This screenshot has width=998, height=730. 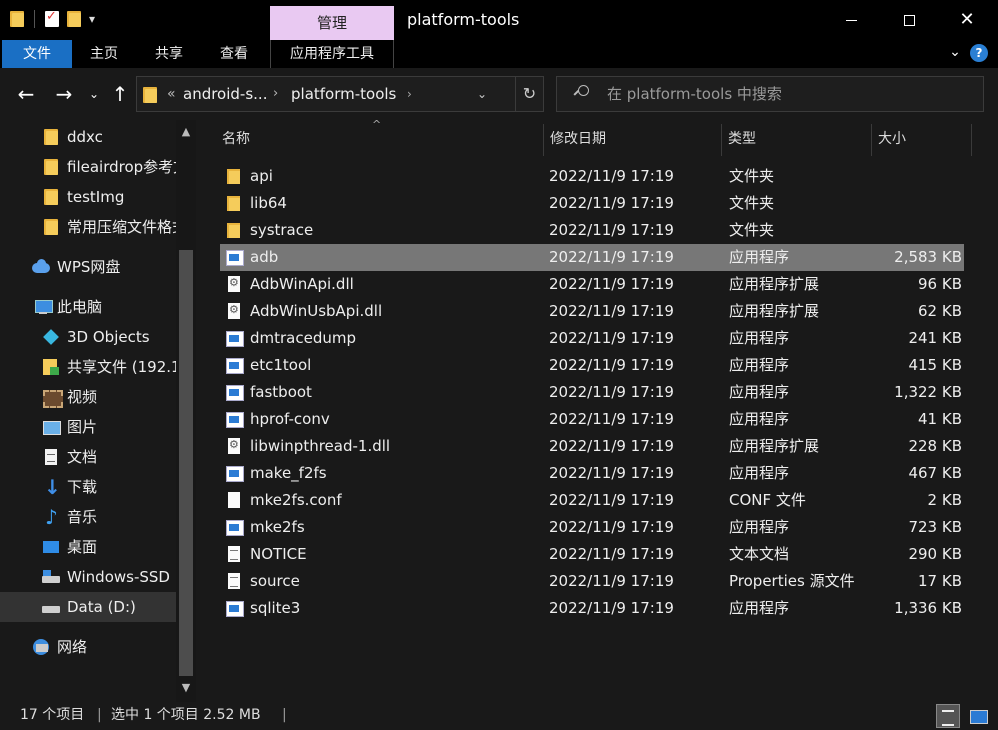 I want to click on file-row: sqlite3 2022/11/9 17:19 应用程序 1,336 KB, so click(x=592, y=608).